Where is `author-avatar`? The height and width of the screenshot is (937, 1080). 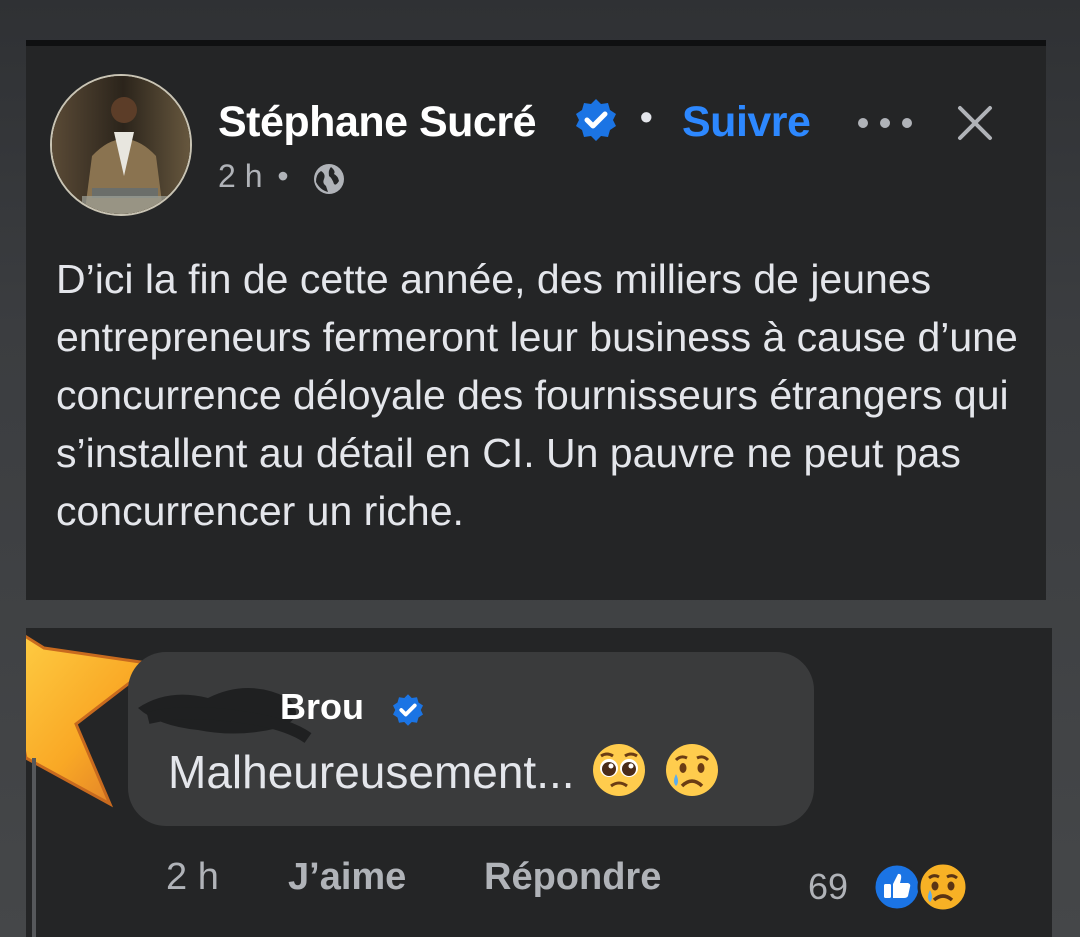 author-avatar is located at coordinates (121, 145).